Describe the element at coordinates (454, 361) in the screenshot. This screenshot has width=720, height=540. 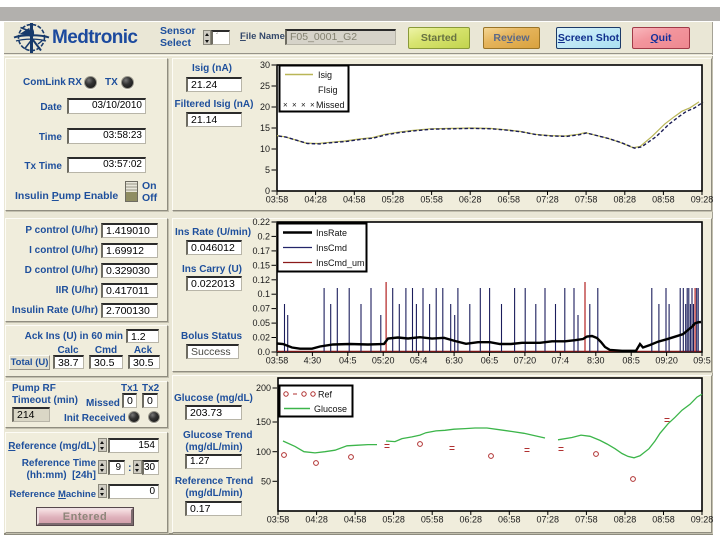
I see `svg-text: 6:30` at that location.